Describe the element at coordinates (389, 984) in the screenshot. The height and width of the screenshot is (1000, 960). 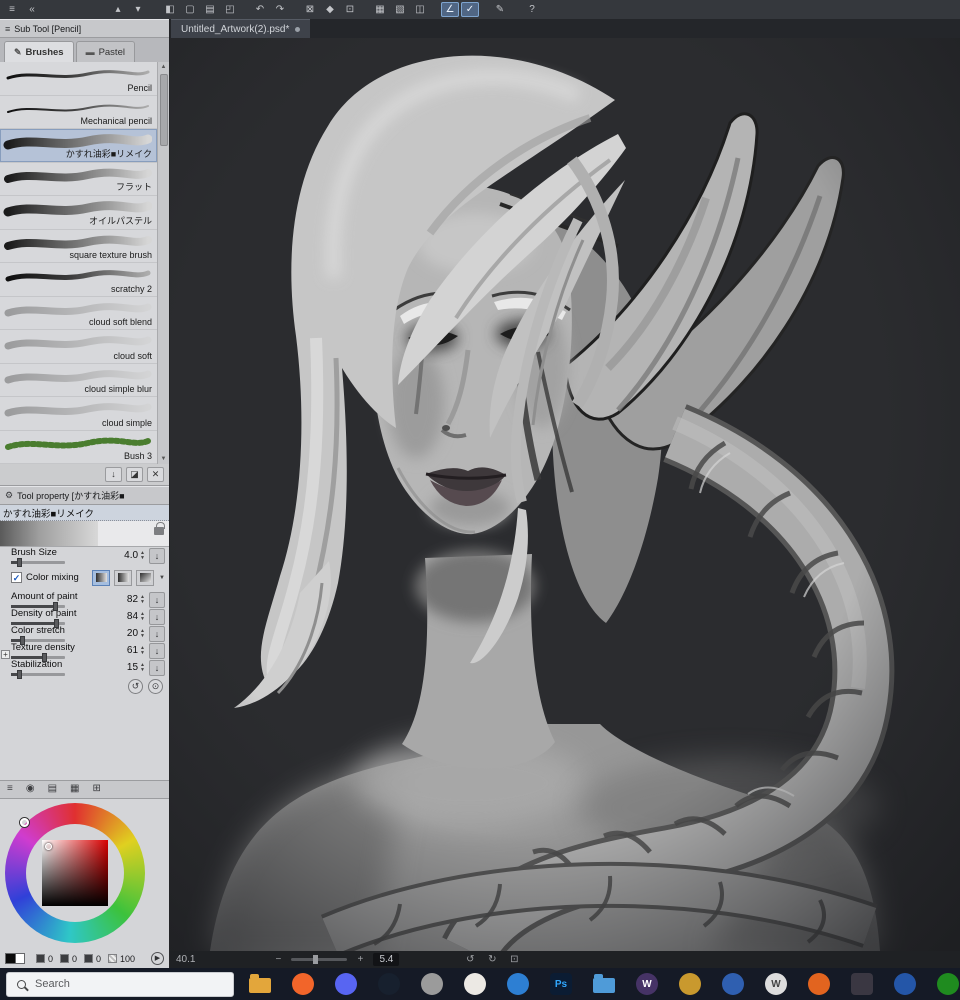
I see `steam-icon` at that location.